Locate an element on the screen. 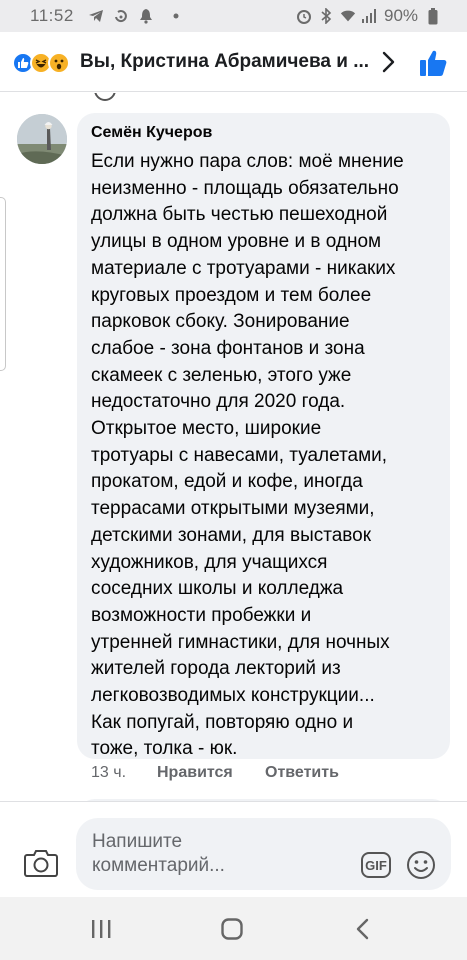 This screenshot has width=467, height=960. battery-icon is located at coordinates (433, 15).